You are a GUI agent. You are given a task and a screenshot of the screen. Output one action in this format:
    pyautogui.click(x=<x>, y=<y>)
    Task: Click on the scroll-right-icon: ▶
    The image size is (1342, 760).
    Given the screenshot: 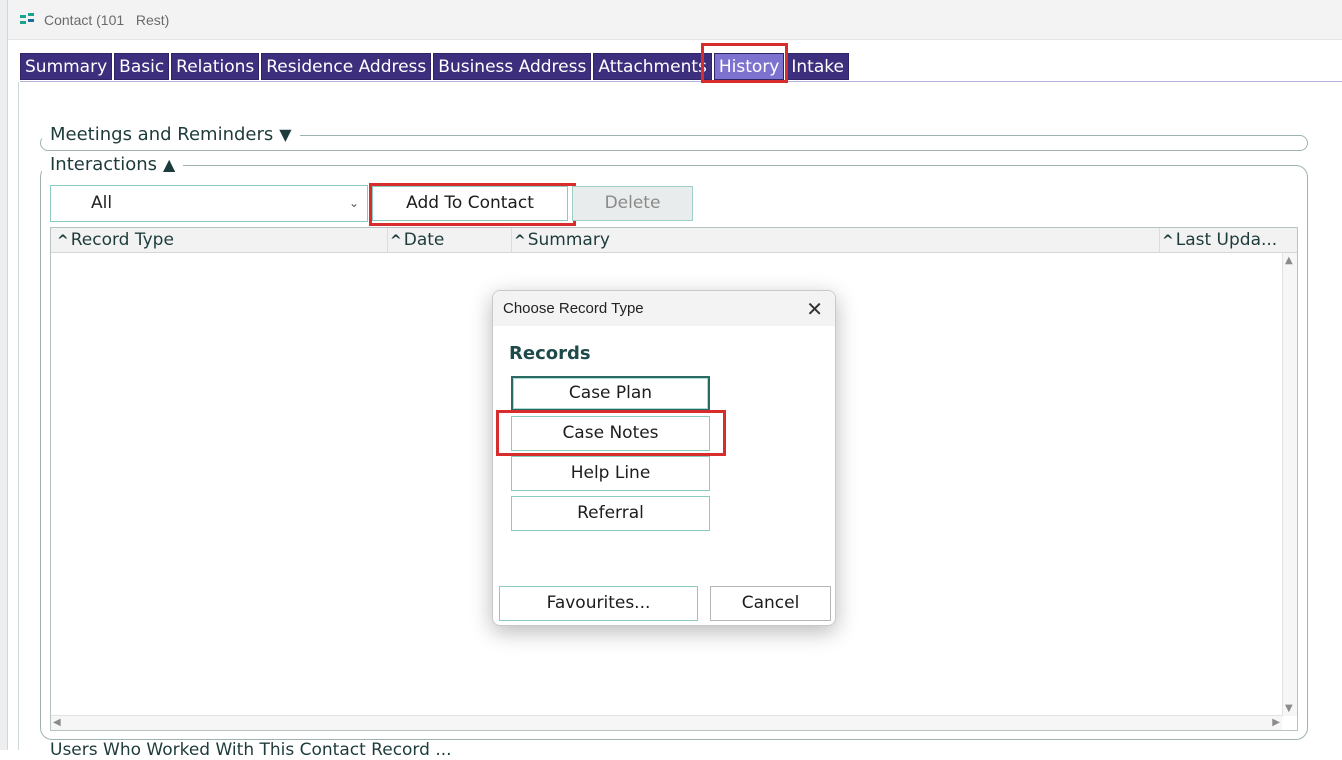 What is the action you would take?
    pyautogui.click(x=1276, y=722)
    